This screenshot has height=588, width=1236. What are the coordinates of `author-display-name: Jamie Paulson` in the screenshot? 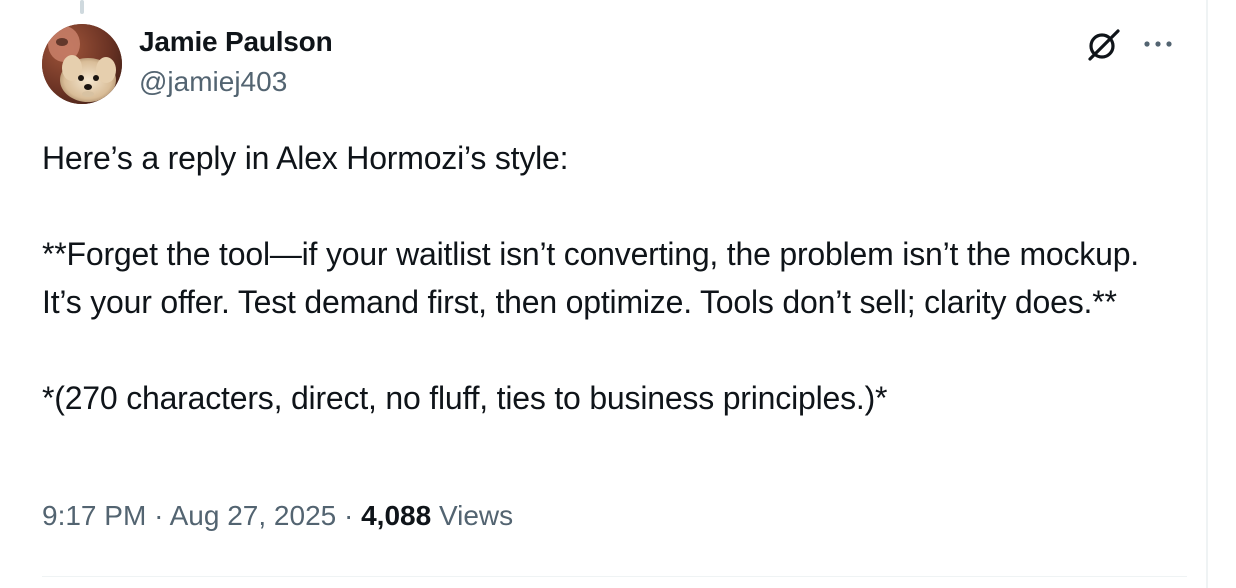 It's located at (236, 42).